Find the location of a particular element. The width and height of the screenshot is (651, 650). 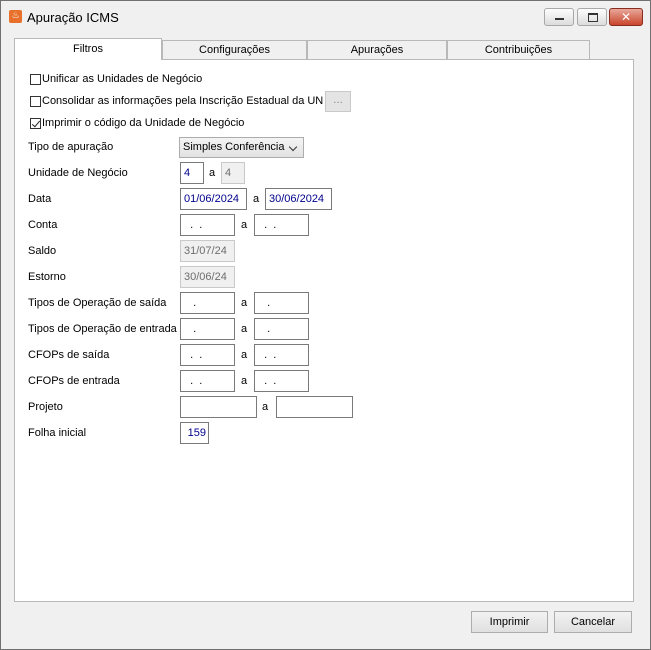

tipos-operacao-entrada-to-input: . is located at coordinates (281, 329).